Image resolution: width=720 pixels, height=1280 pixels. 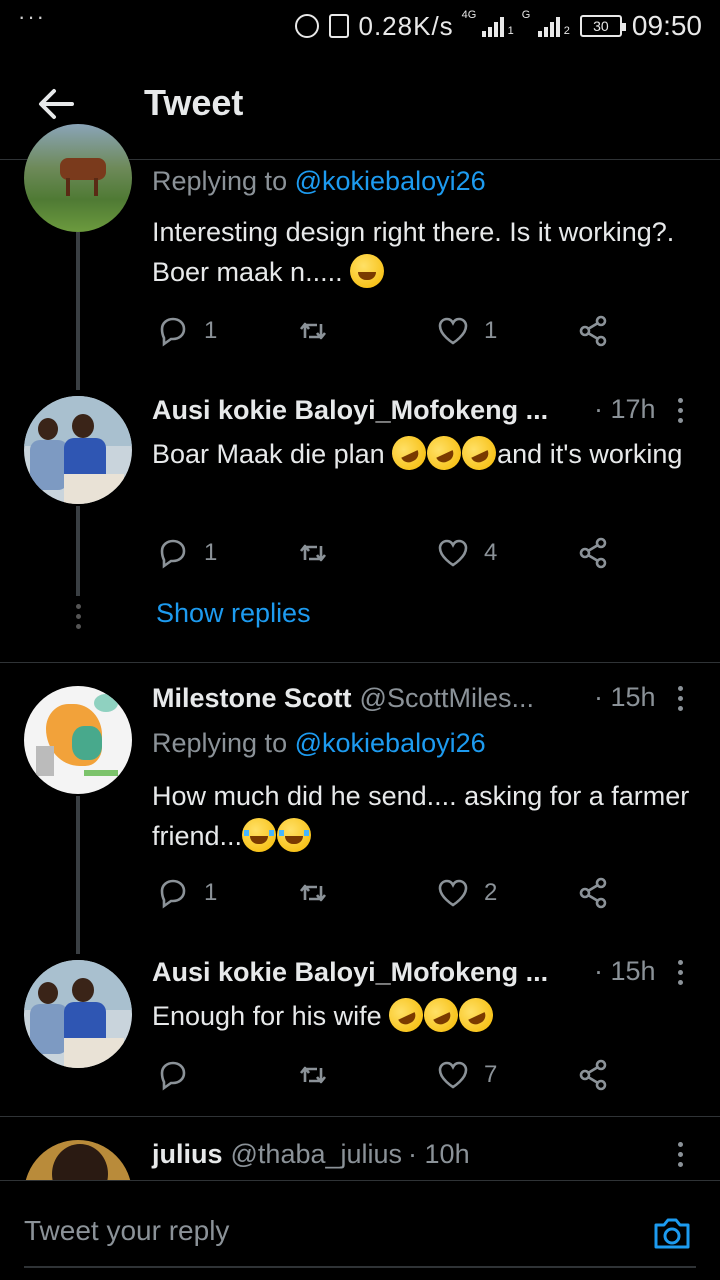 I want to click on like-button: 7, so click(x=466, y=1075).